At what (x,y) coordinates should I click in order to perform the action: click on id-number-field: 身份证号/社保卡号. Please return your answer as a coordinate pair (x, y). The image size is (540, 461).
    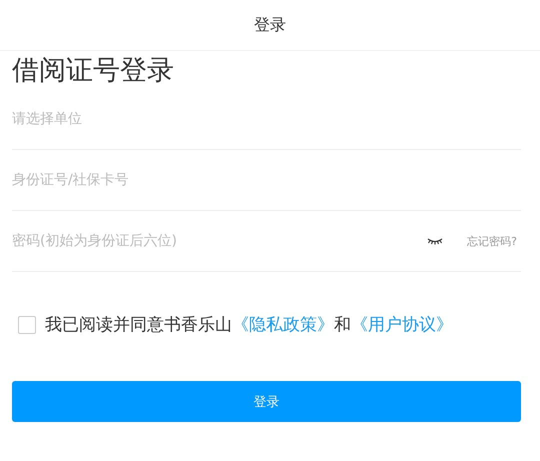
    Looking at the image, I should click on (266, 180).